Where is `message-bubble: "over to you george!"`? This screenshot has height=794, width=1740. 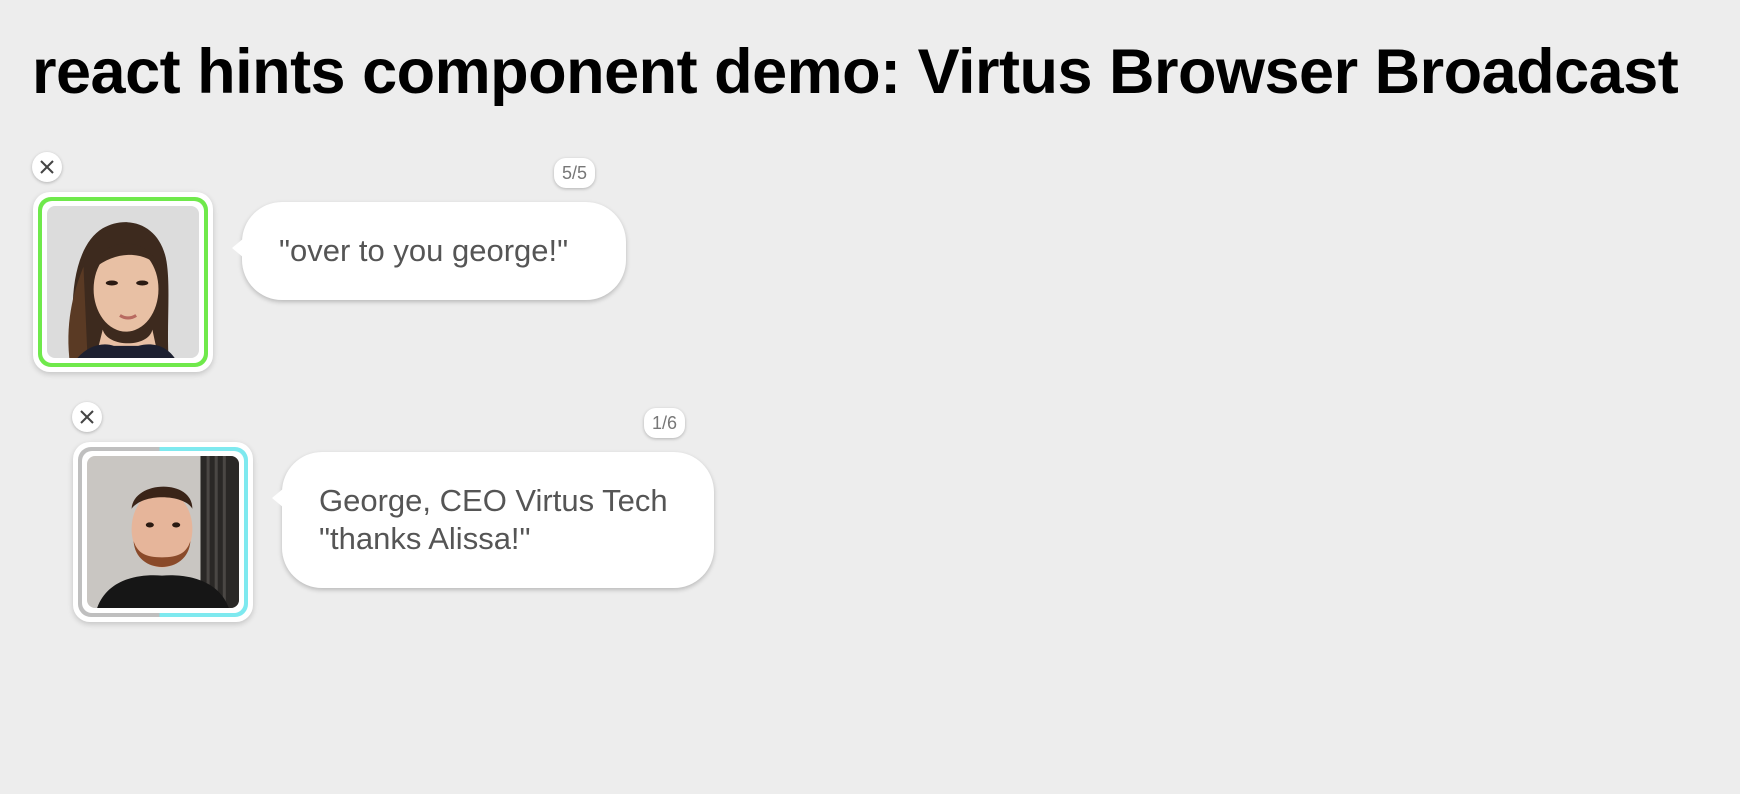
message-bubble: "over to you george!" is located at coordinates (429, 251).